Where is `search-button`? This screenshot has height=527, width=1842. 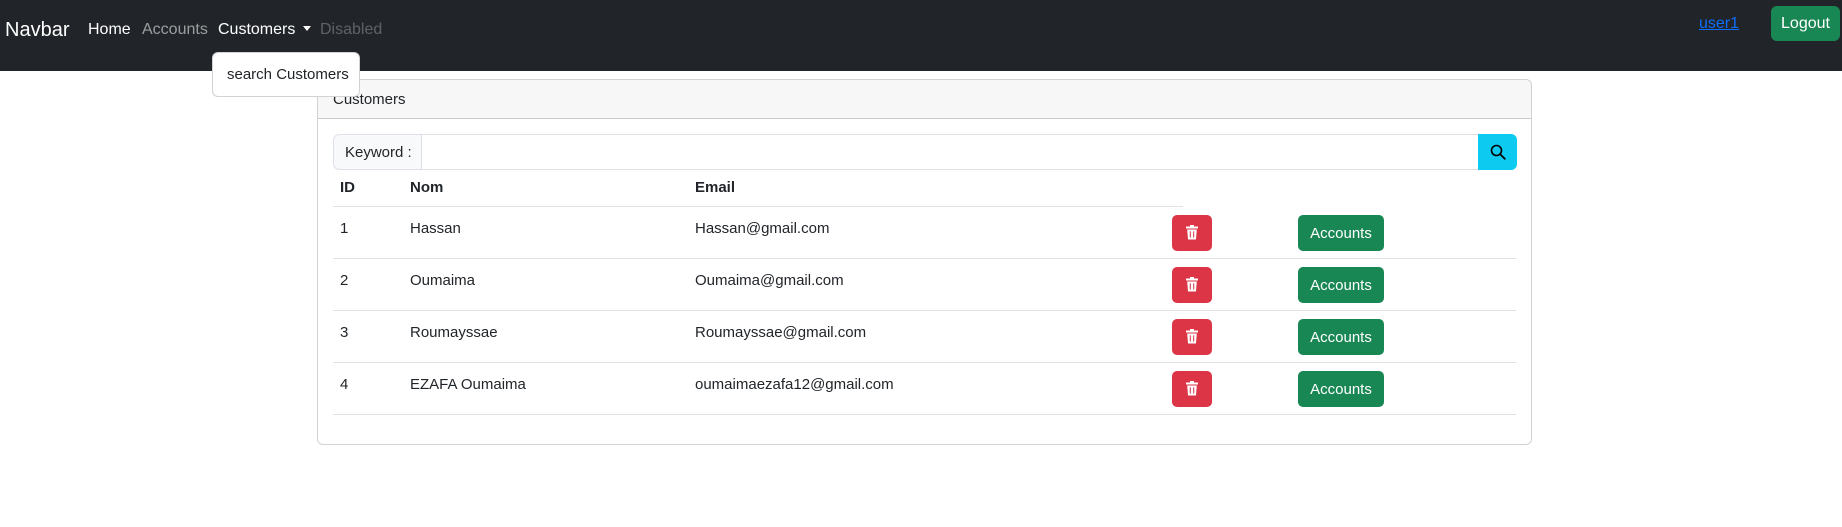
search-button is located at coordinates (1497, 152).